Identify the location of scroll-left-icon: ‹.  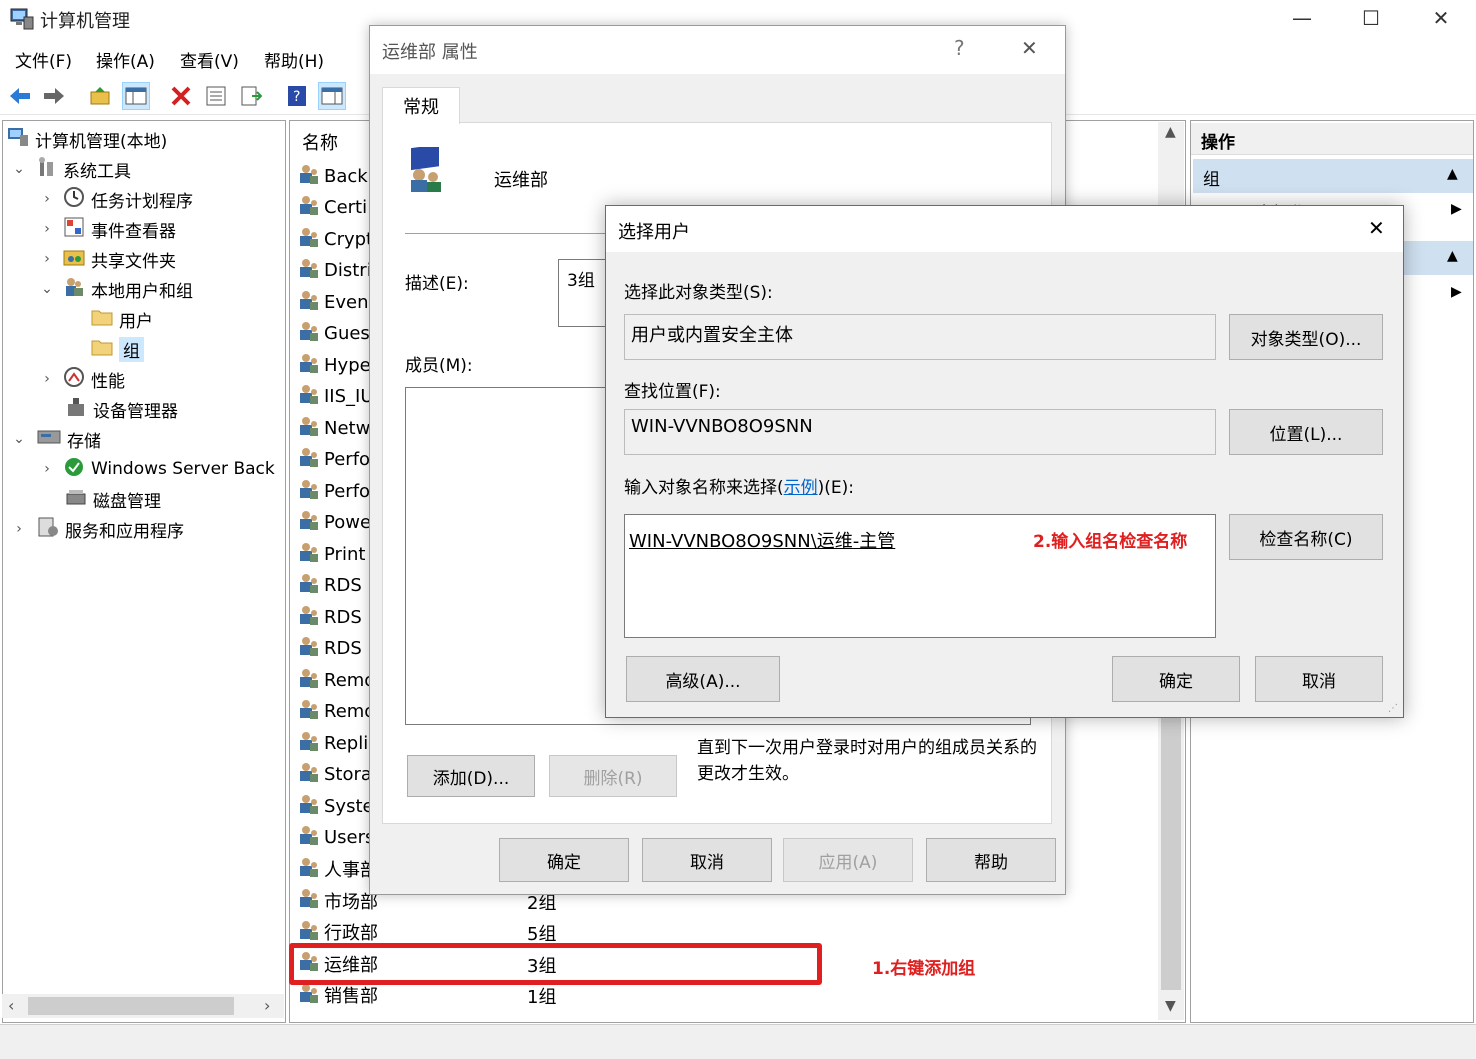
(11, 1005).